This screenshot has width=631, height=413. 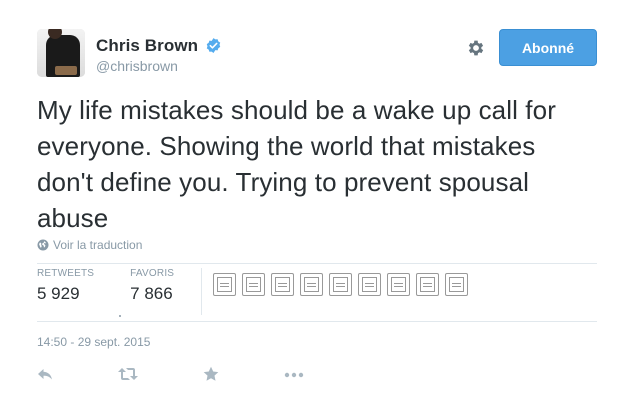 I want to click on author-name: Chris Brown, so click(x=147, y=46).